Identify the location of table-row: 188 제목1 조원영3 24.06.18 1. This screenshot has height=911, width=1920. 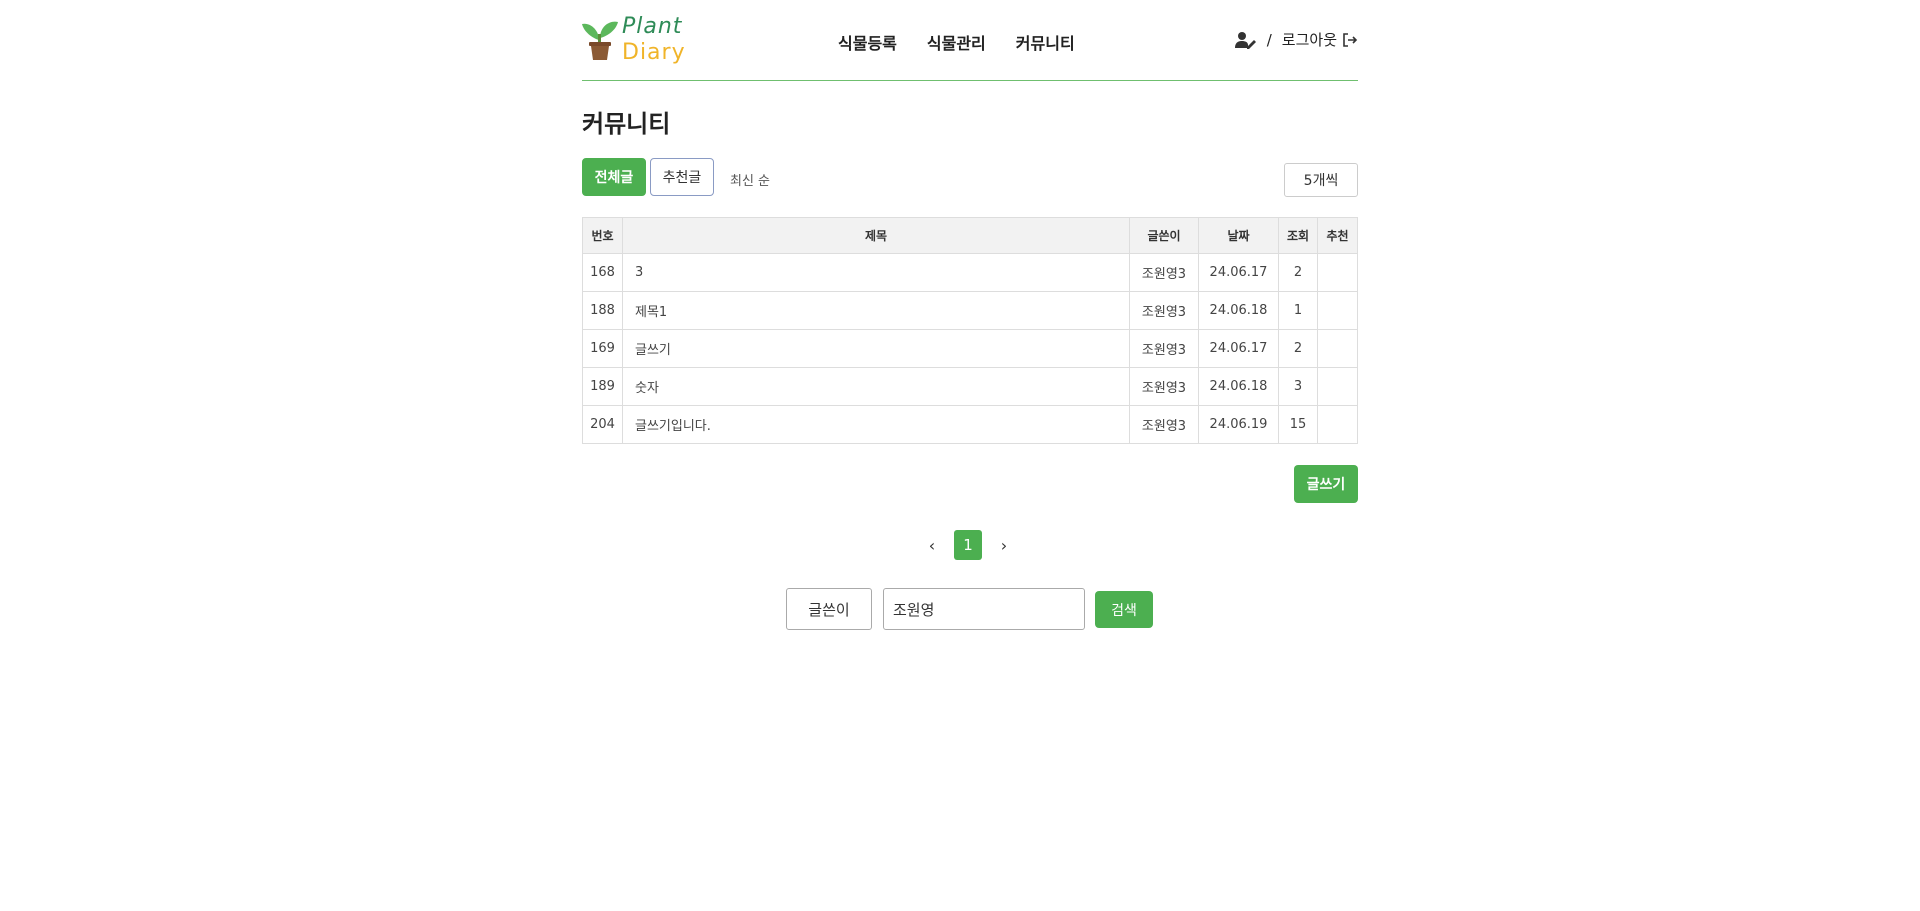
(970, 310).